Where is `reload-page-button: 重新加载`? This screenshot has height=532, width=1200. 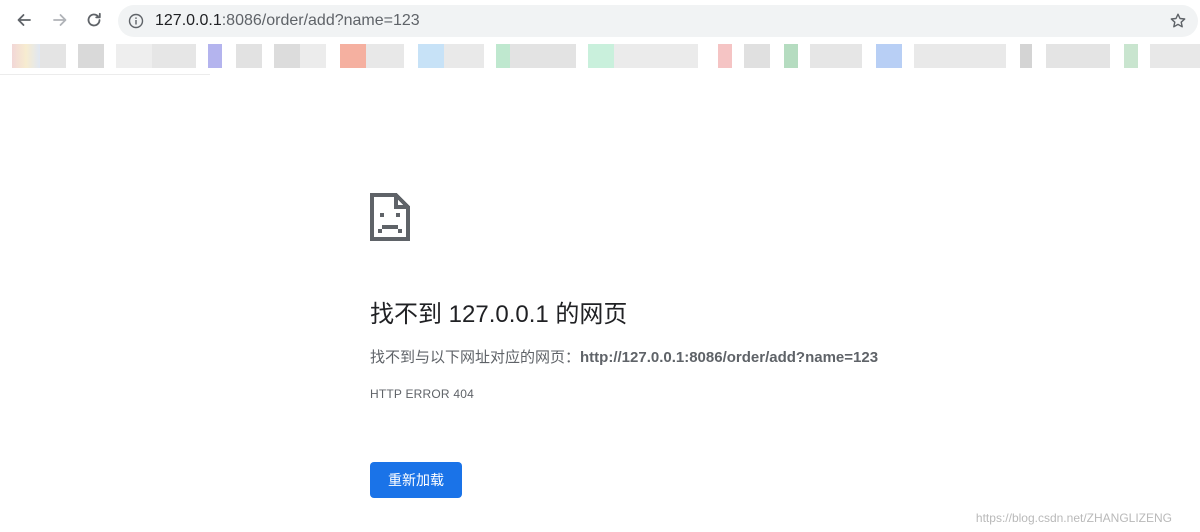 reload-page-button: 重新加载 is located at coordinates (416, 480).